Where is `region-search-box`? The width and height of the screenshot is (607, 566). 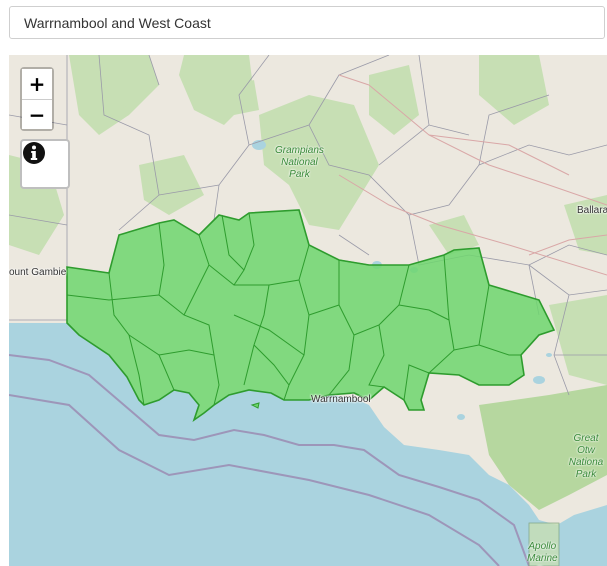
region-search-box is located at coordinates (307, 22).